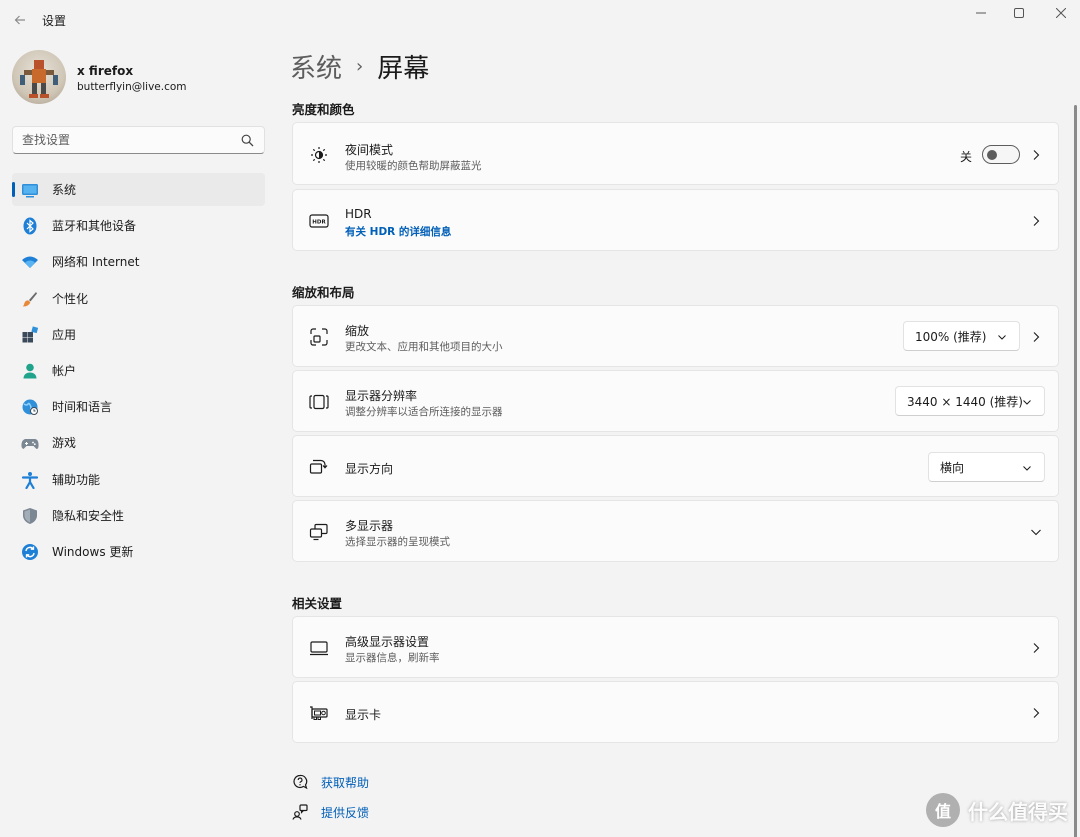 This screenshot has width=1080, height=837. Describe the element at coordinates (247, 140) in the screenshot. I see `search-icon` at that location.